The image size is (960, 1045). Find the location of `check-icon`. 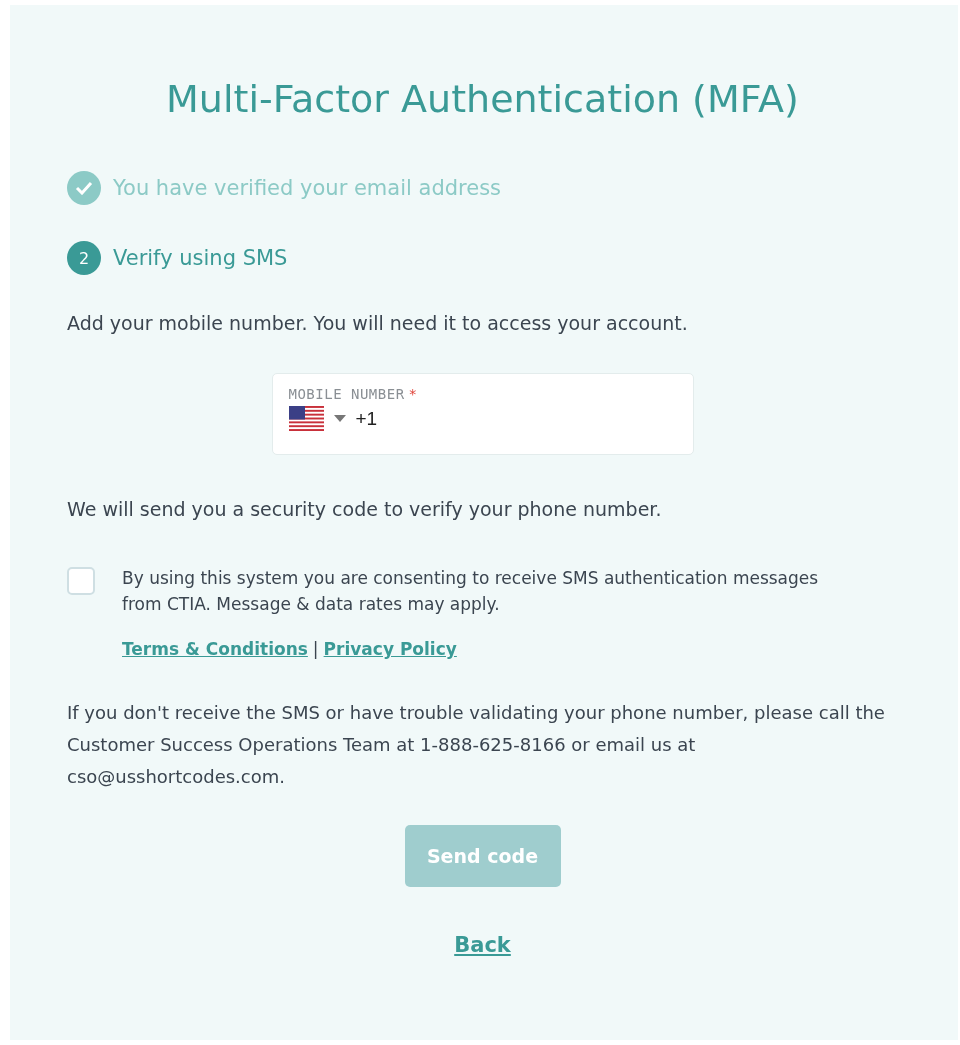

check-icon is located at coordinates (84, 188).